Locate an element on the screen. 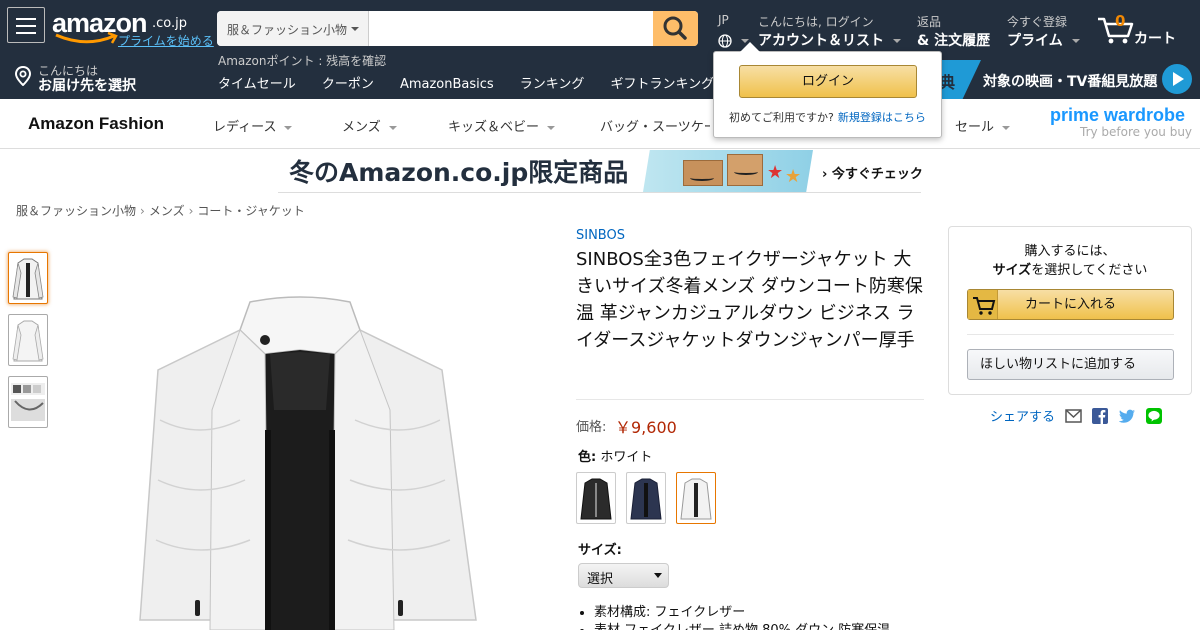 The width and height of the screenshot is (1200, 630). cart-icon is located at coordinates (983, 304).